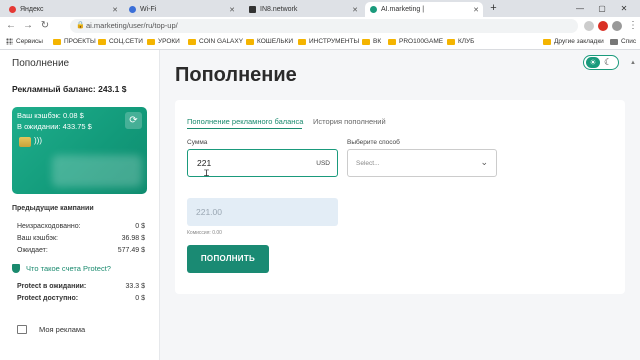 This screenshot has width=640, height=360. What do you see at coordinates (228, 259) in the screenshot?
I see `top-up-button: ПОПОЛНИТЬ` at bounding box center [228, 259].